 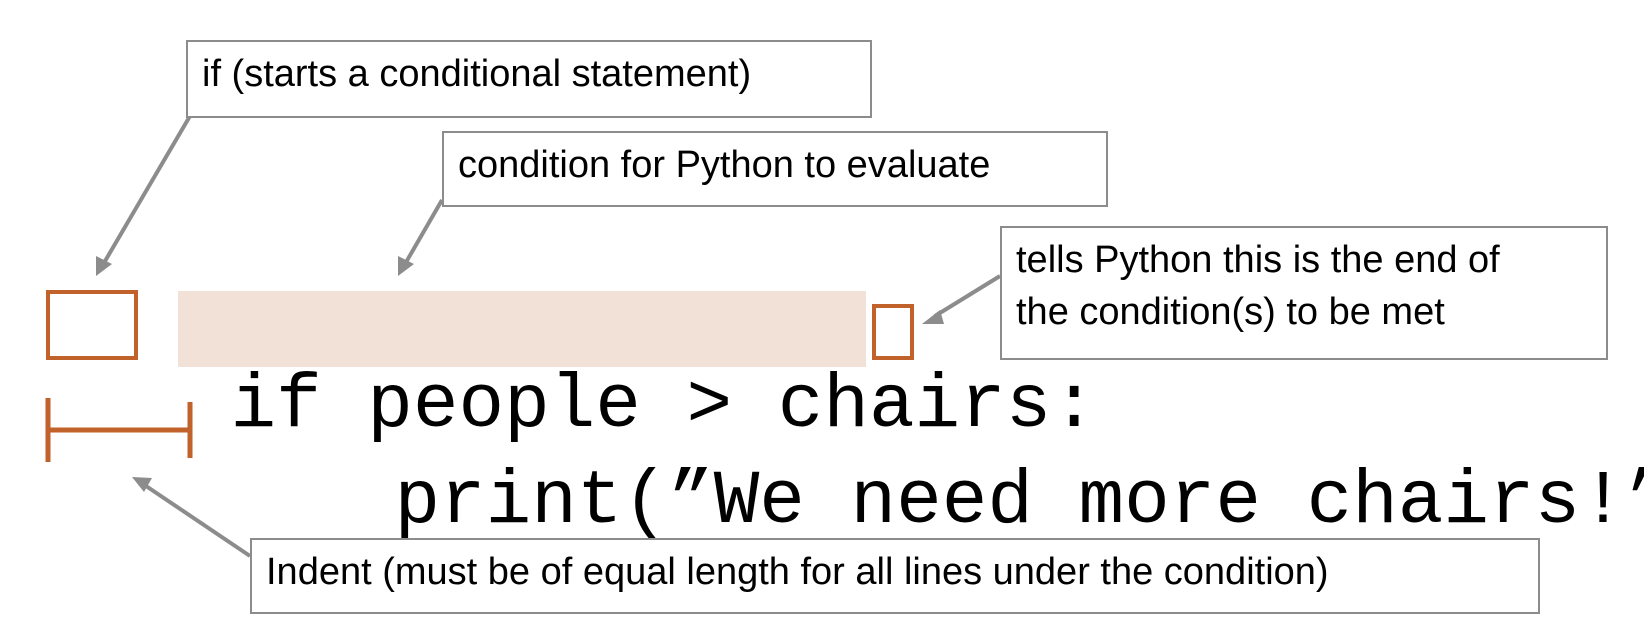 I want to click on indent-marker, so click(x=119, y=430).